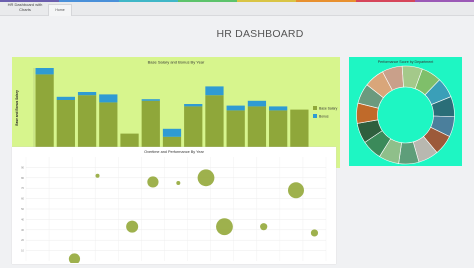  I want to click on y-axis-label: Base and Bonus Salary, so click(17, 108).